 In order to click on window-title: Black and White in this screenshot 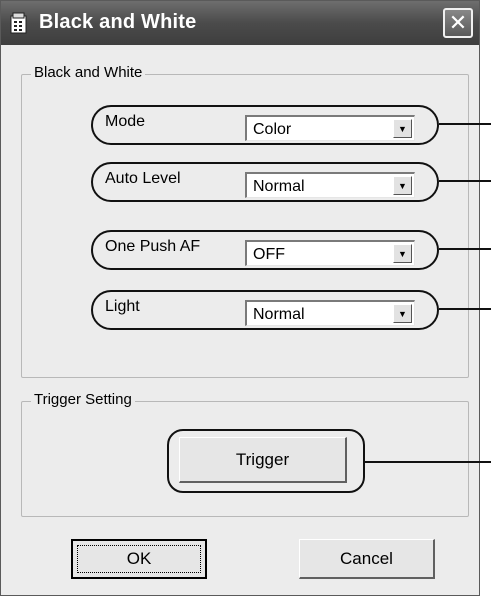, I will do `click(118, 22)`.